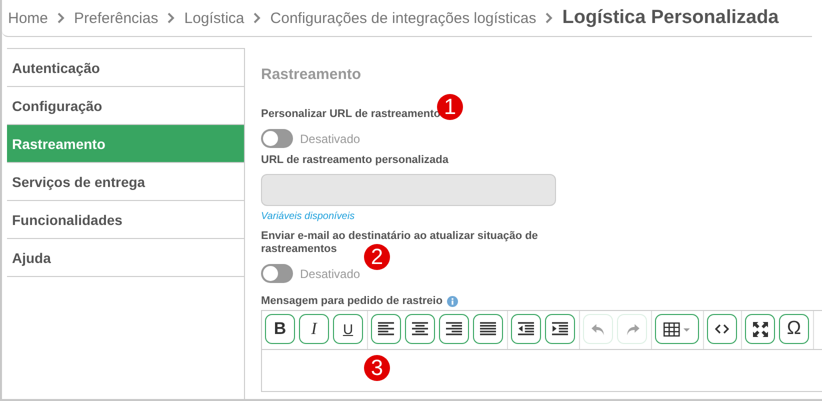 The height and width of the screenshot is (401, 822). I want to click on section-title: Rastreamento, so click(311, 74).